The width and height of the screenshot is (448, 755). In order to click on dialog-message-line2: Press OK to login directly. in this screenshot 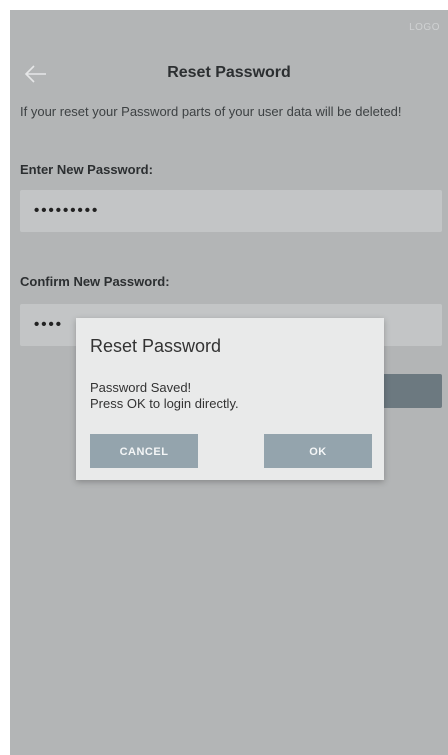, I will do `click(164, 403)`.